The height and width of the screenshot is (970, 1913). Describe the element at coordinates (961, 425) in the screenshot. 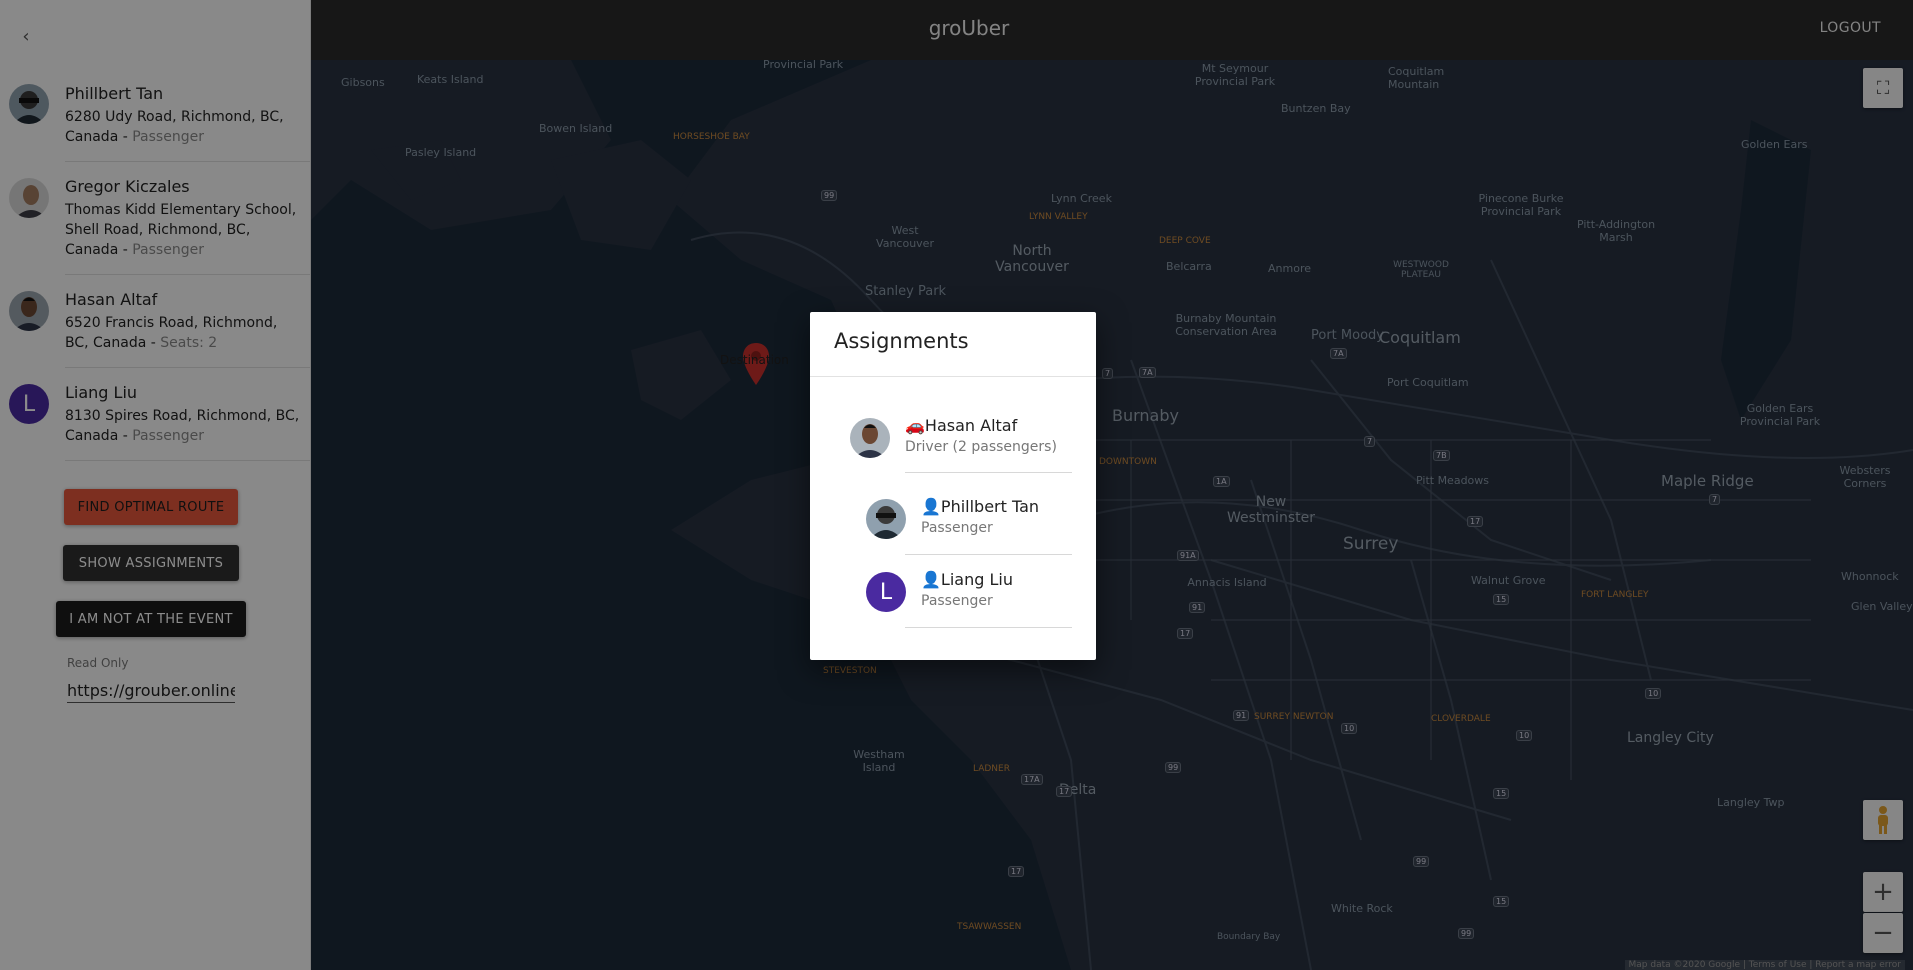

I see `assignment-name: 🚗Hasan Altaf` at that location.